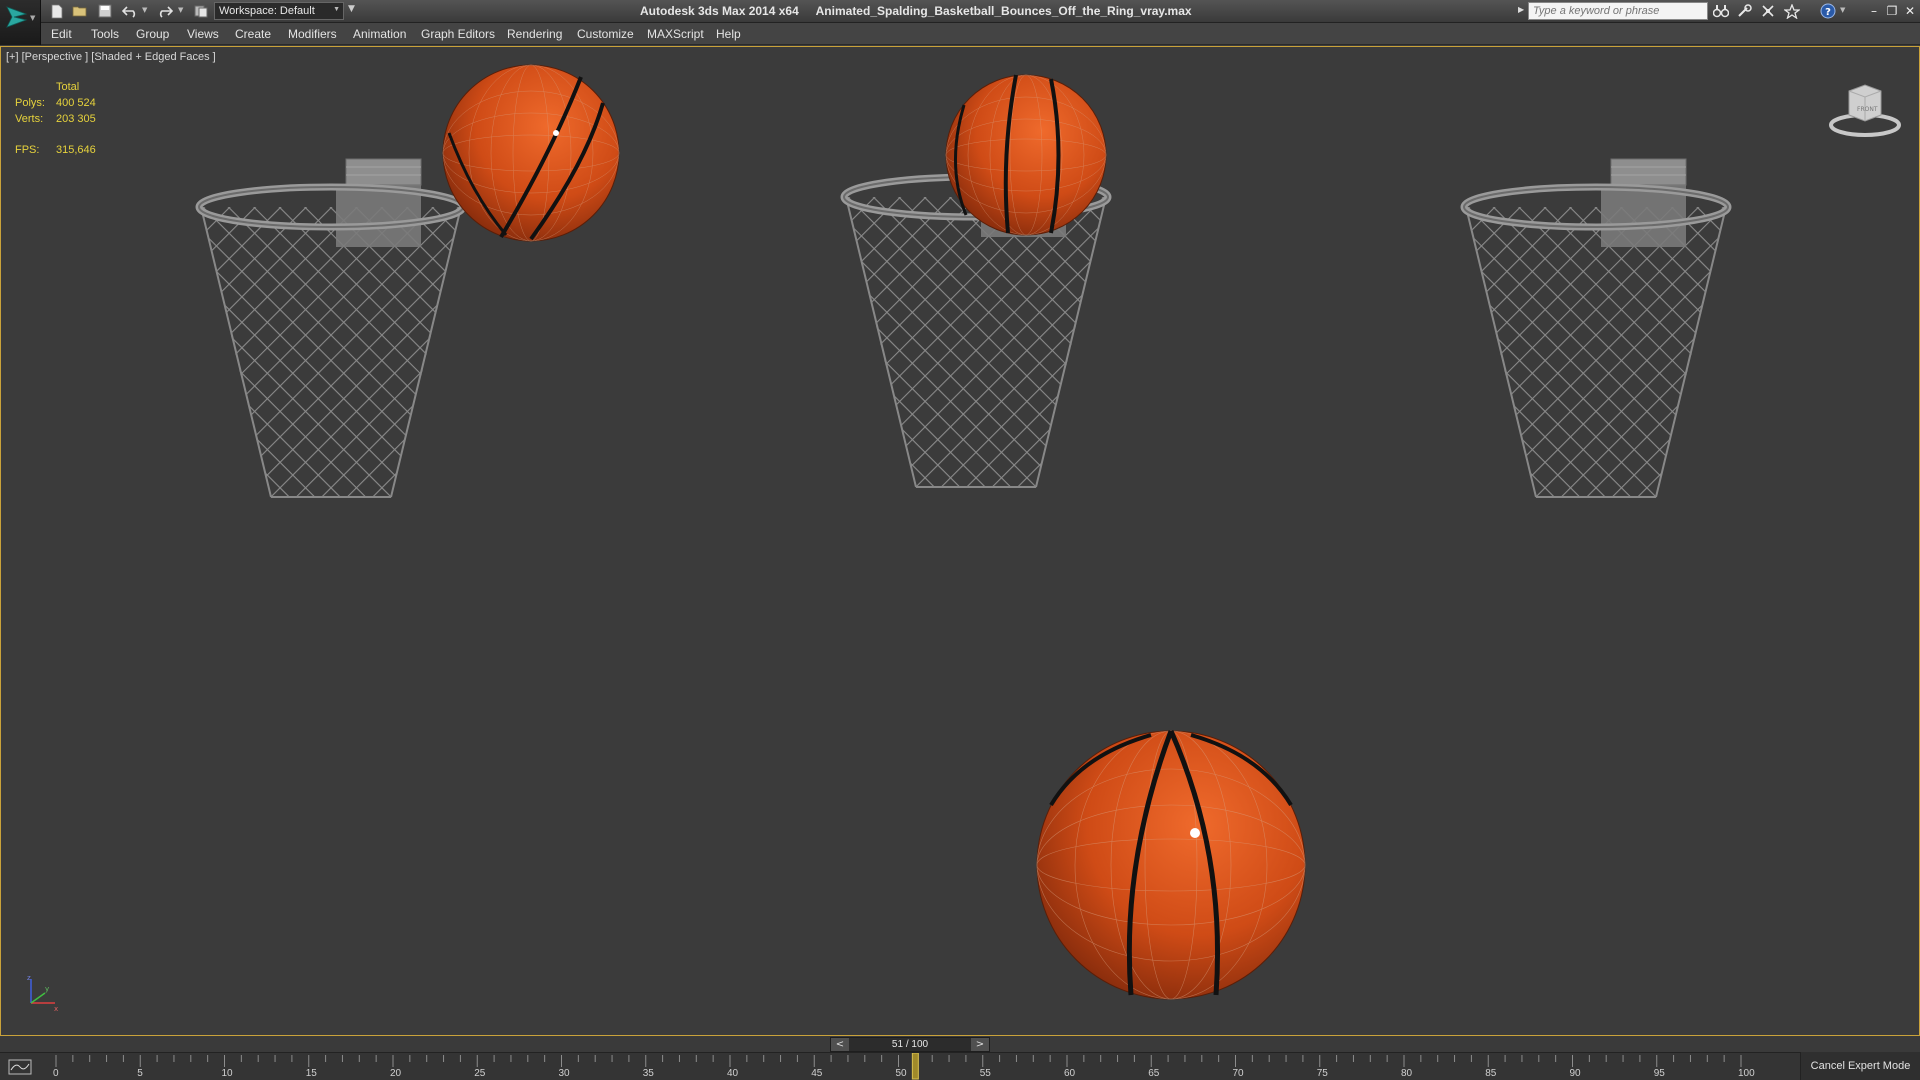 The width and height of the screenshot is (1920, 1080). I want to click on timeline-tick-label: 50, so click(901, 1073).